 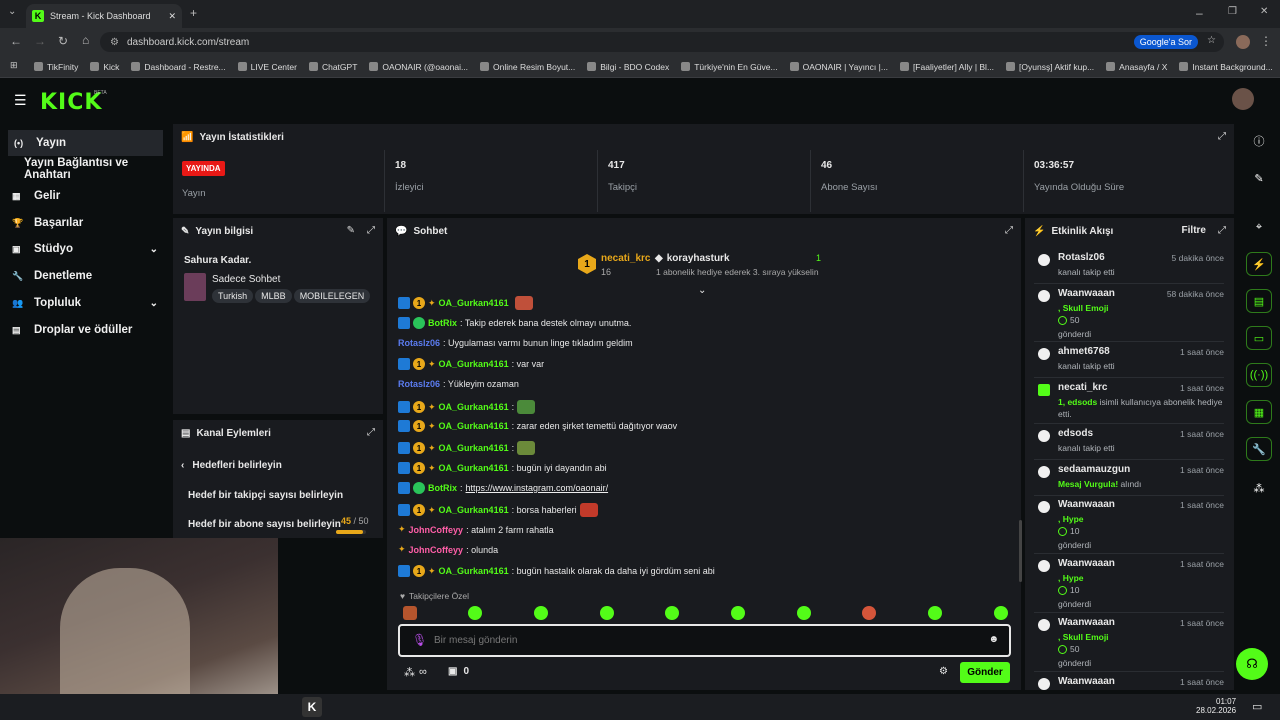 I want to click on wrench-icon: 🔧, so click(x=1259, y=449).